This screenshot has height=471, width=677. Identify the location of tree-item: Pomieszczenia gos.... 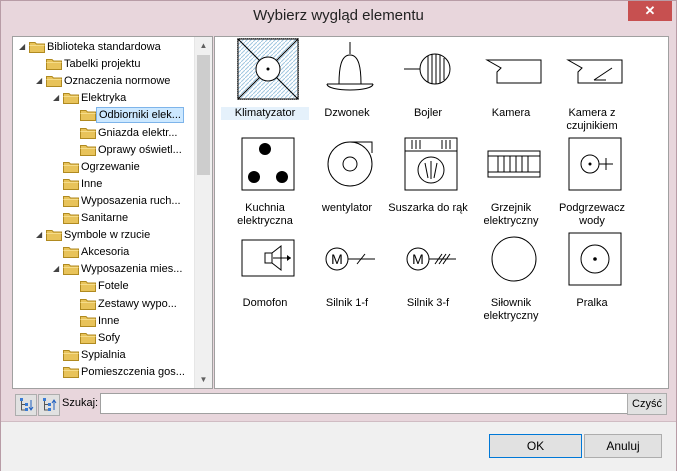
(120, 372).